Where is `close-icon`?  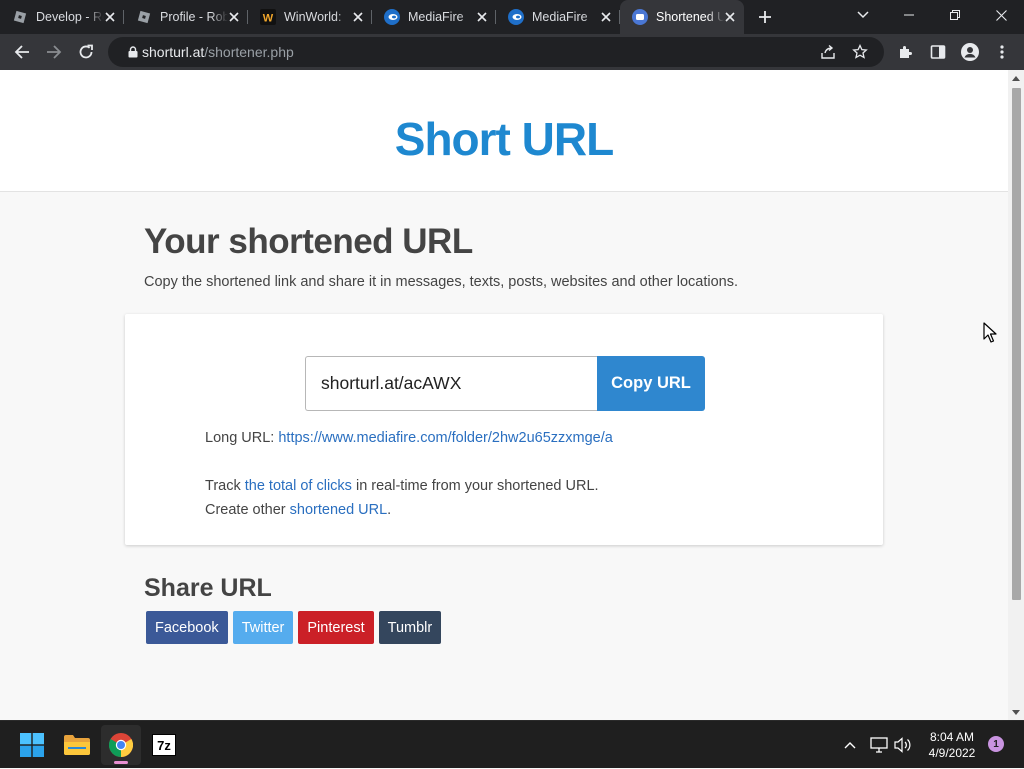
close-icon is located at coordinates (1001, 15).